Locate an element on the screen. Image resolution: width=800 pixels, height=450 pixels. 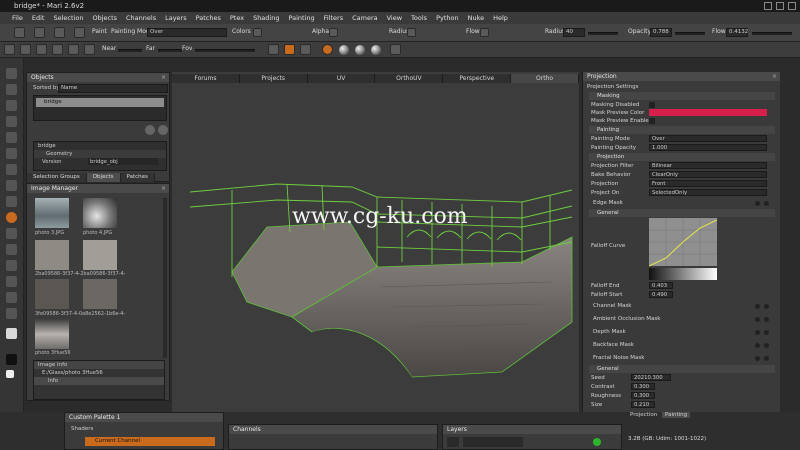
falloff-end-input: 0.403 is located at coordinates (661, 285).